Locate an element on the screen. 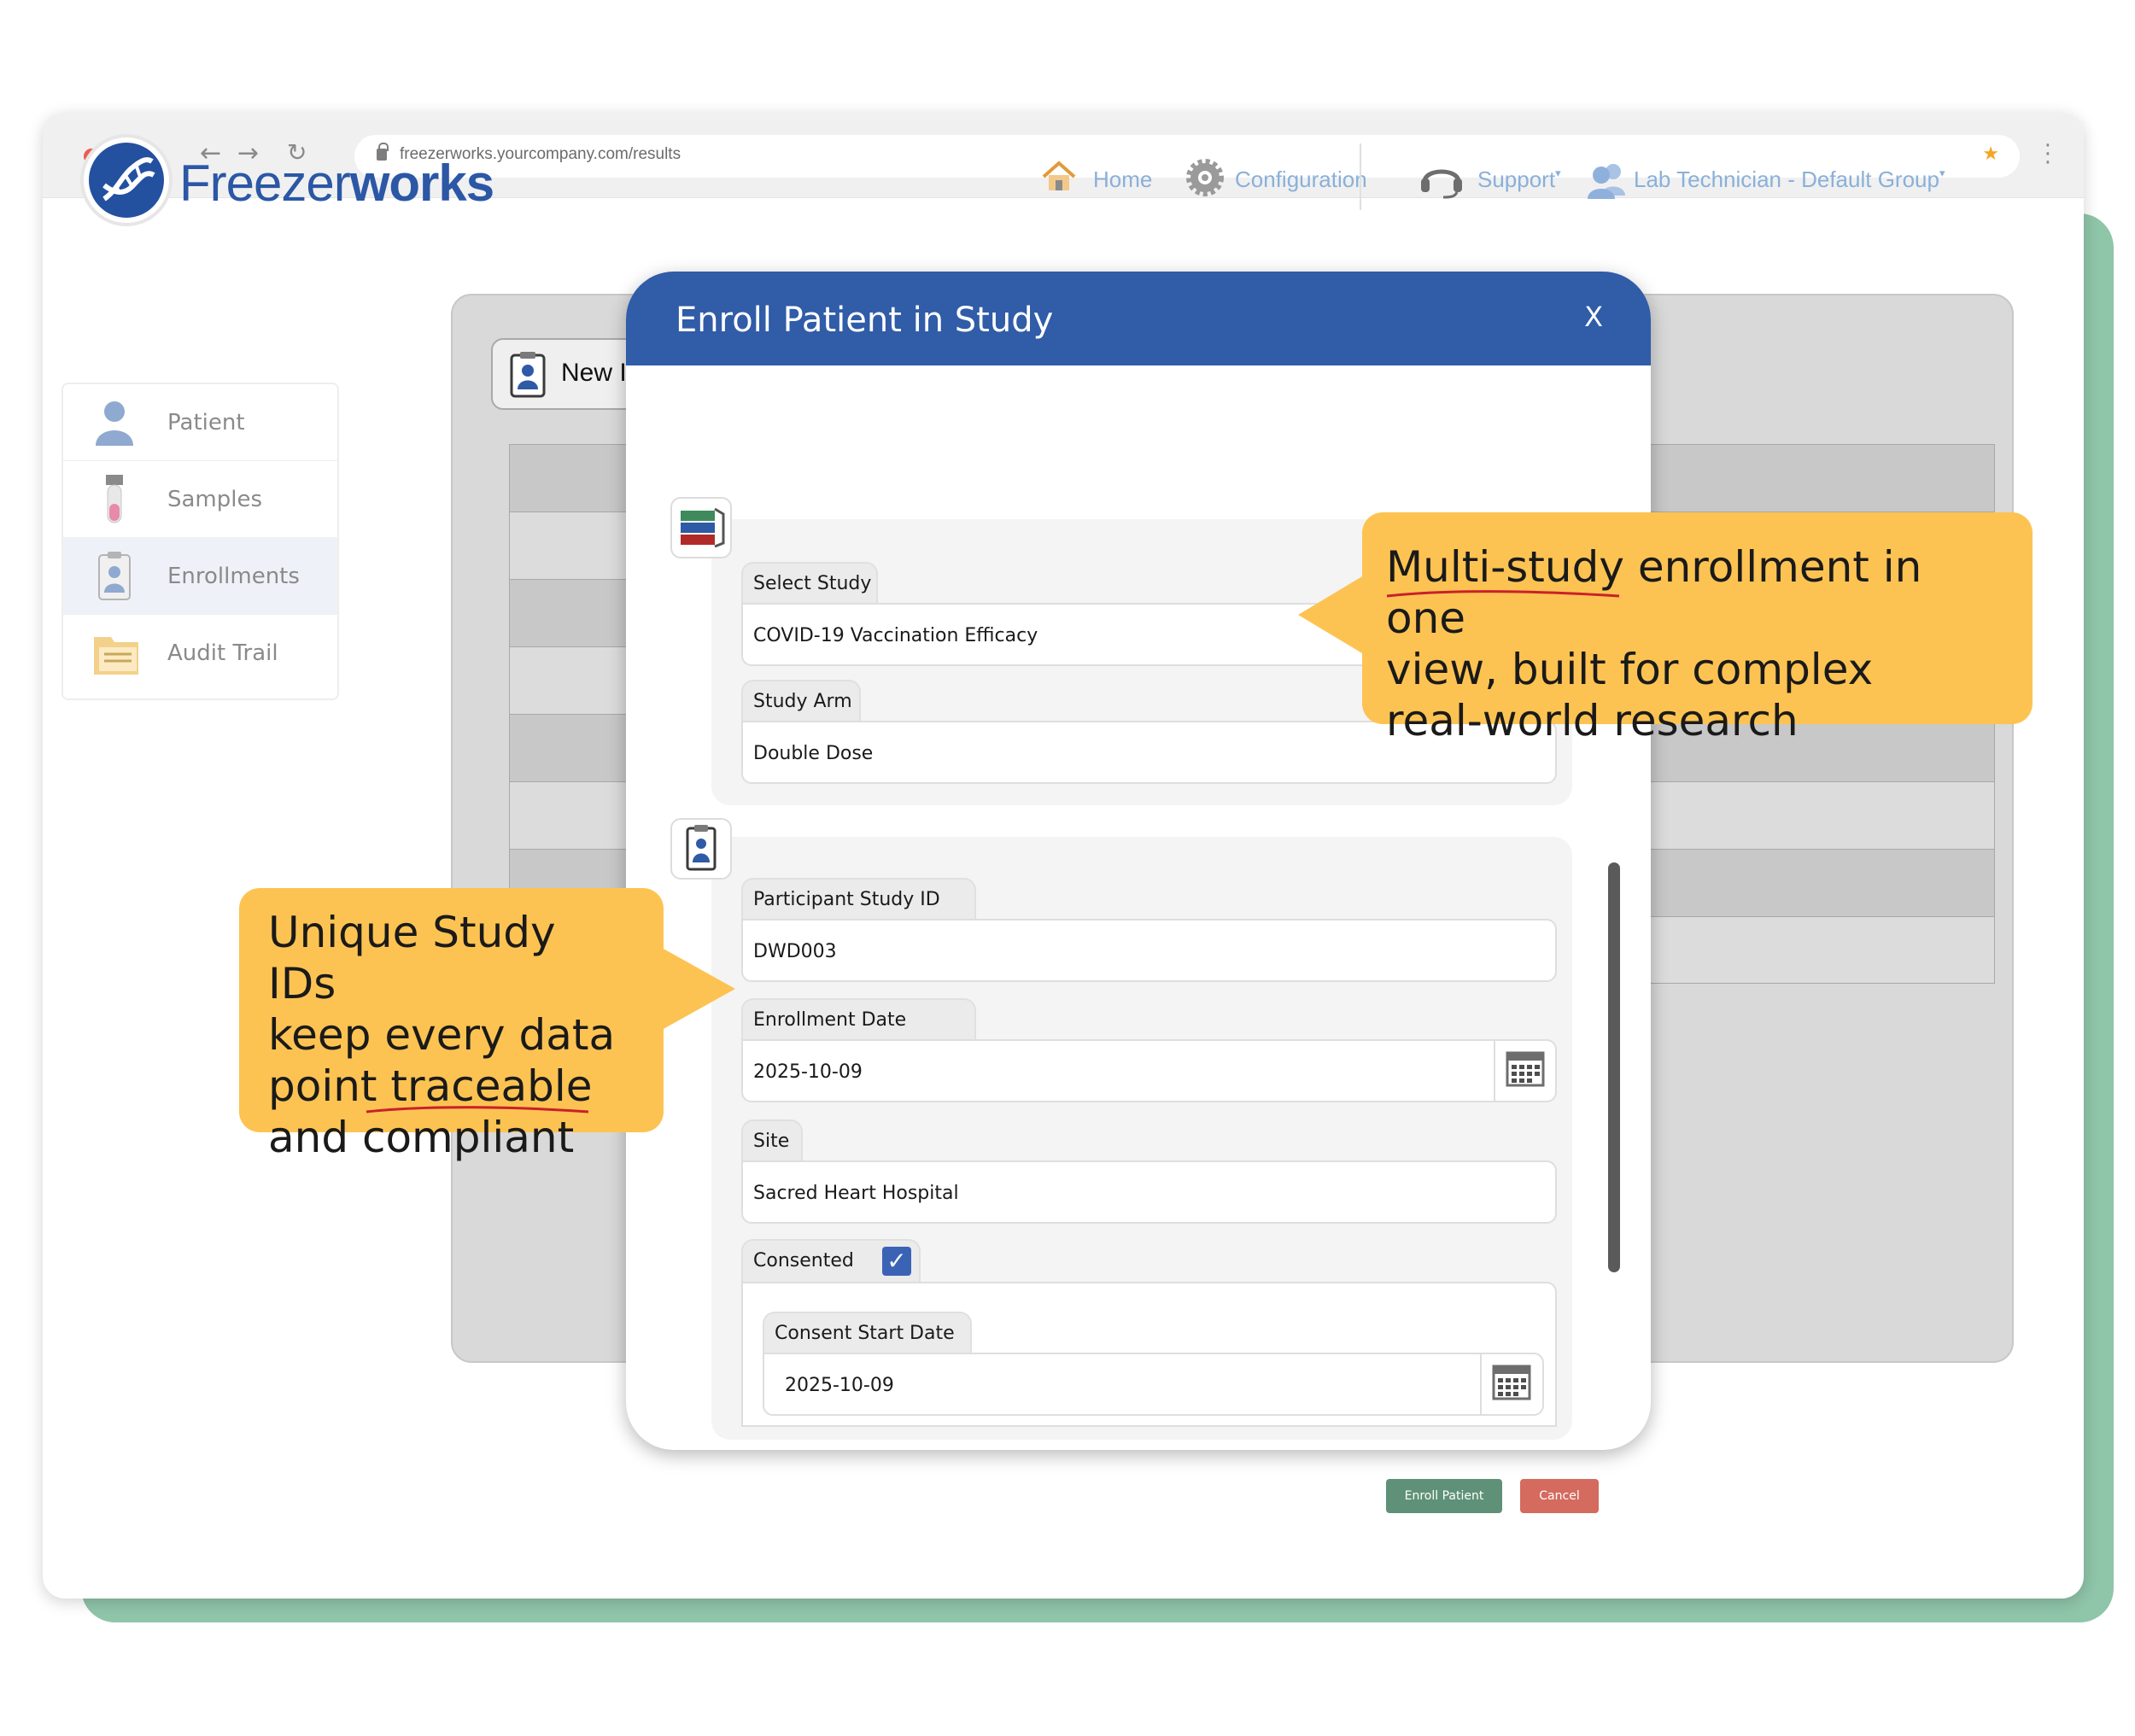 Image resolution: width=2135 pixels, height=1736 pixels. sidebar: Patient Samples Enrollments Audit Trail is located at coordinates (200, 542).